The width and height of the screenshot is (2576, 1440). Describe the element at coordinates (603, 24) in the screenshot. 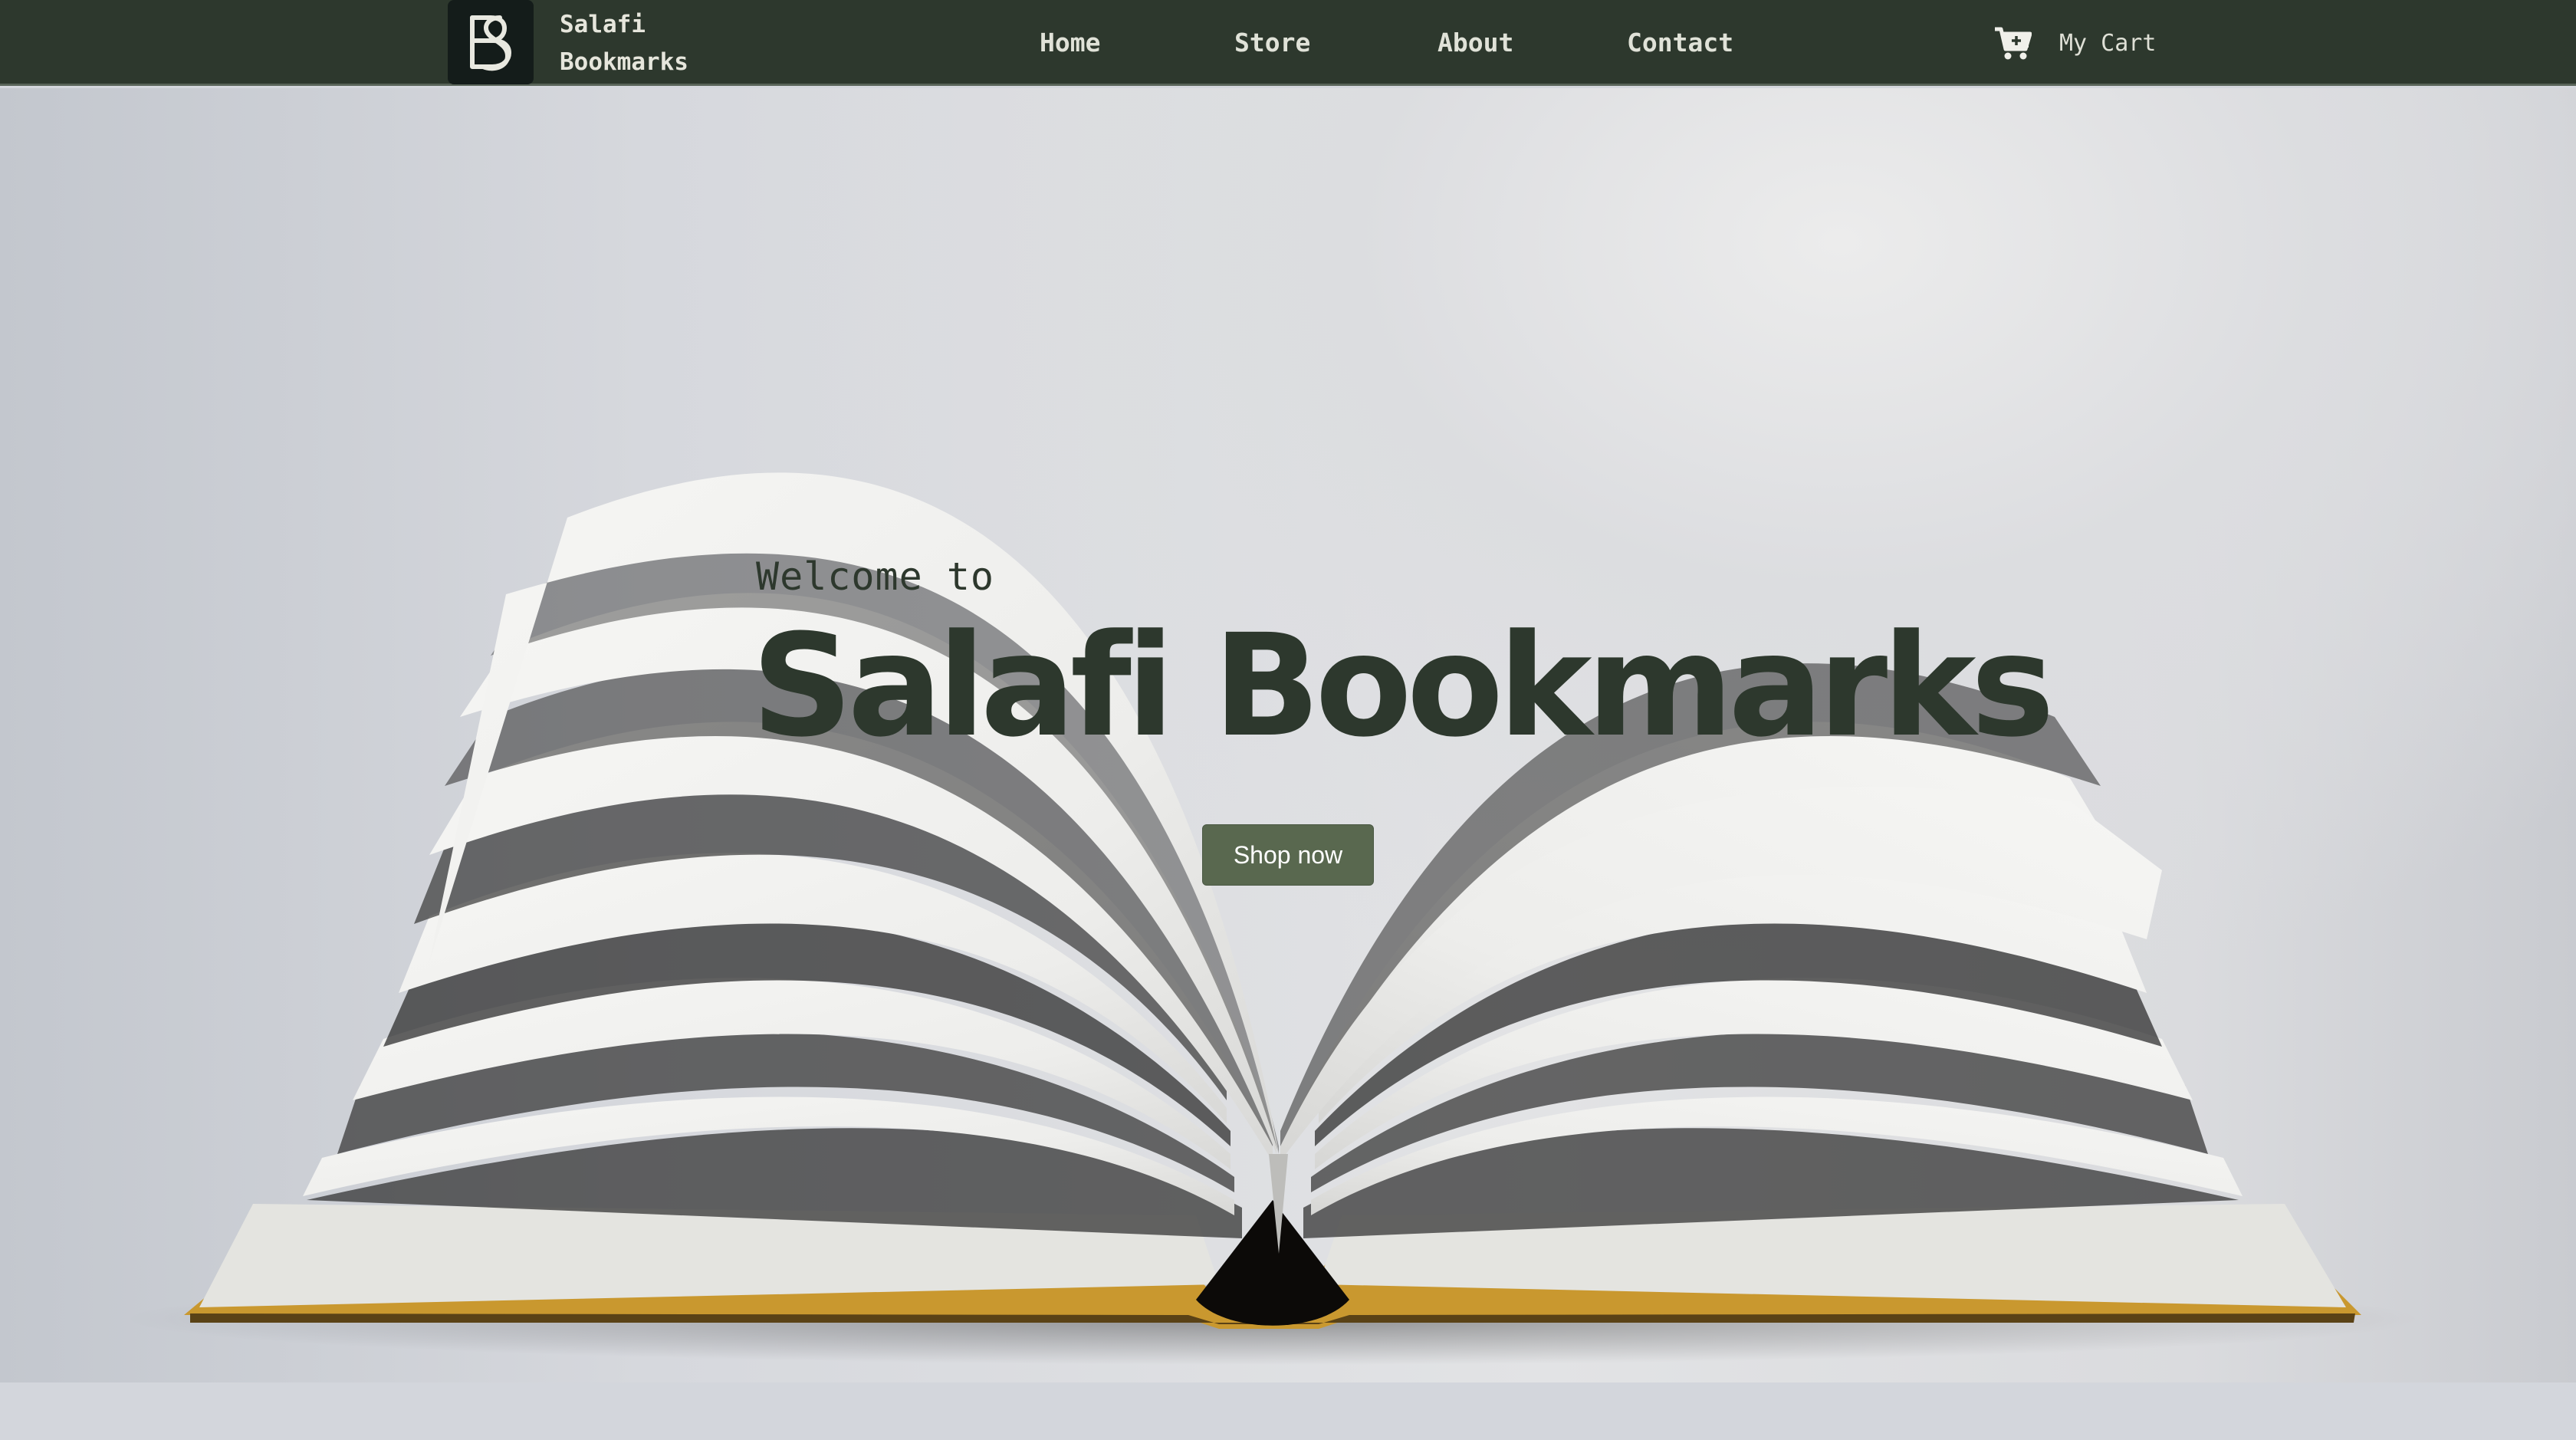

I see `brand-line-1: Salafi` at that location.